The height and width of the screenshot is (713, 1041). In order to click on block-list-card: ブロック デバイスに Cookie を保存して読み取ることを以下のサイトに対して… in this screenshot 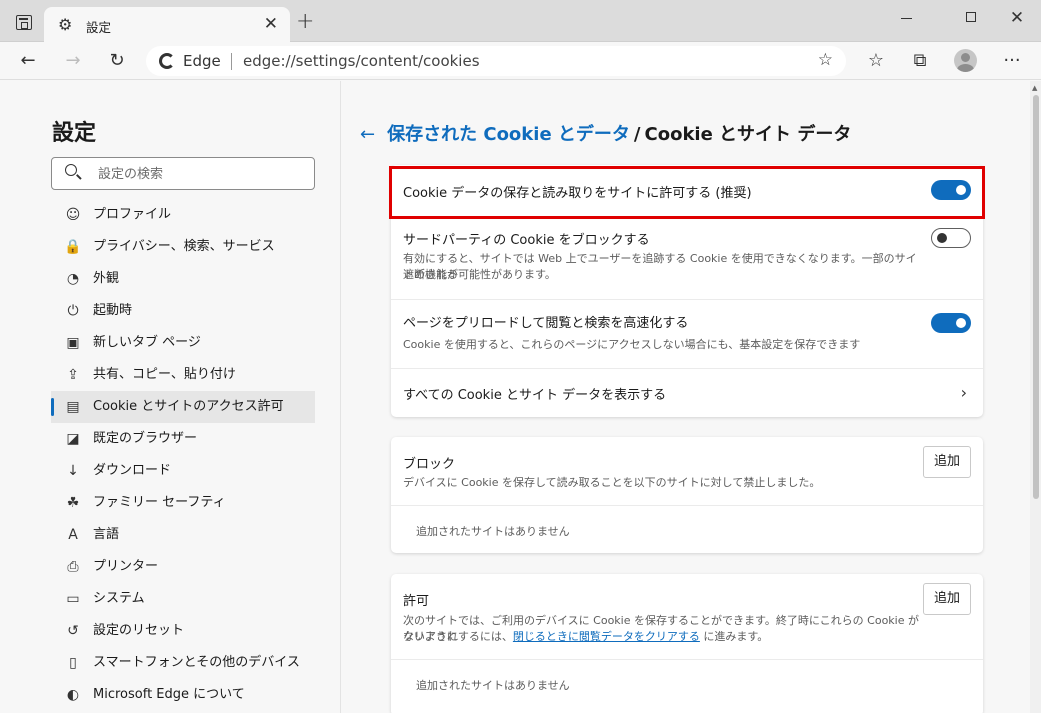, I will do `click(687, 495)`.